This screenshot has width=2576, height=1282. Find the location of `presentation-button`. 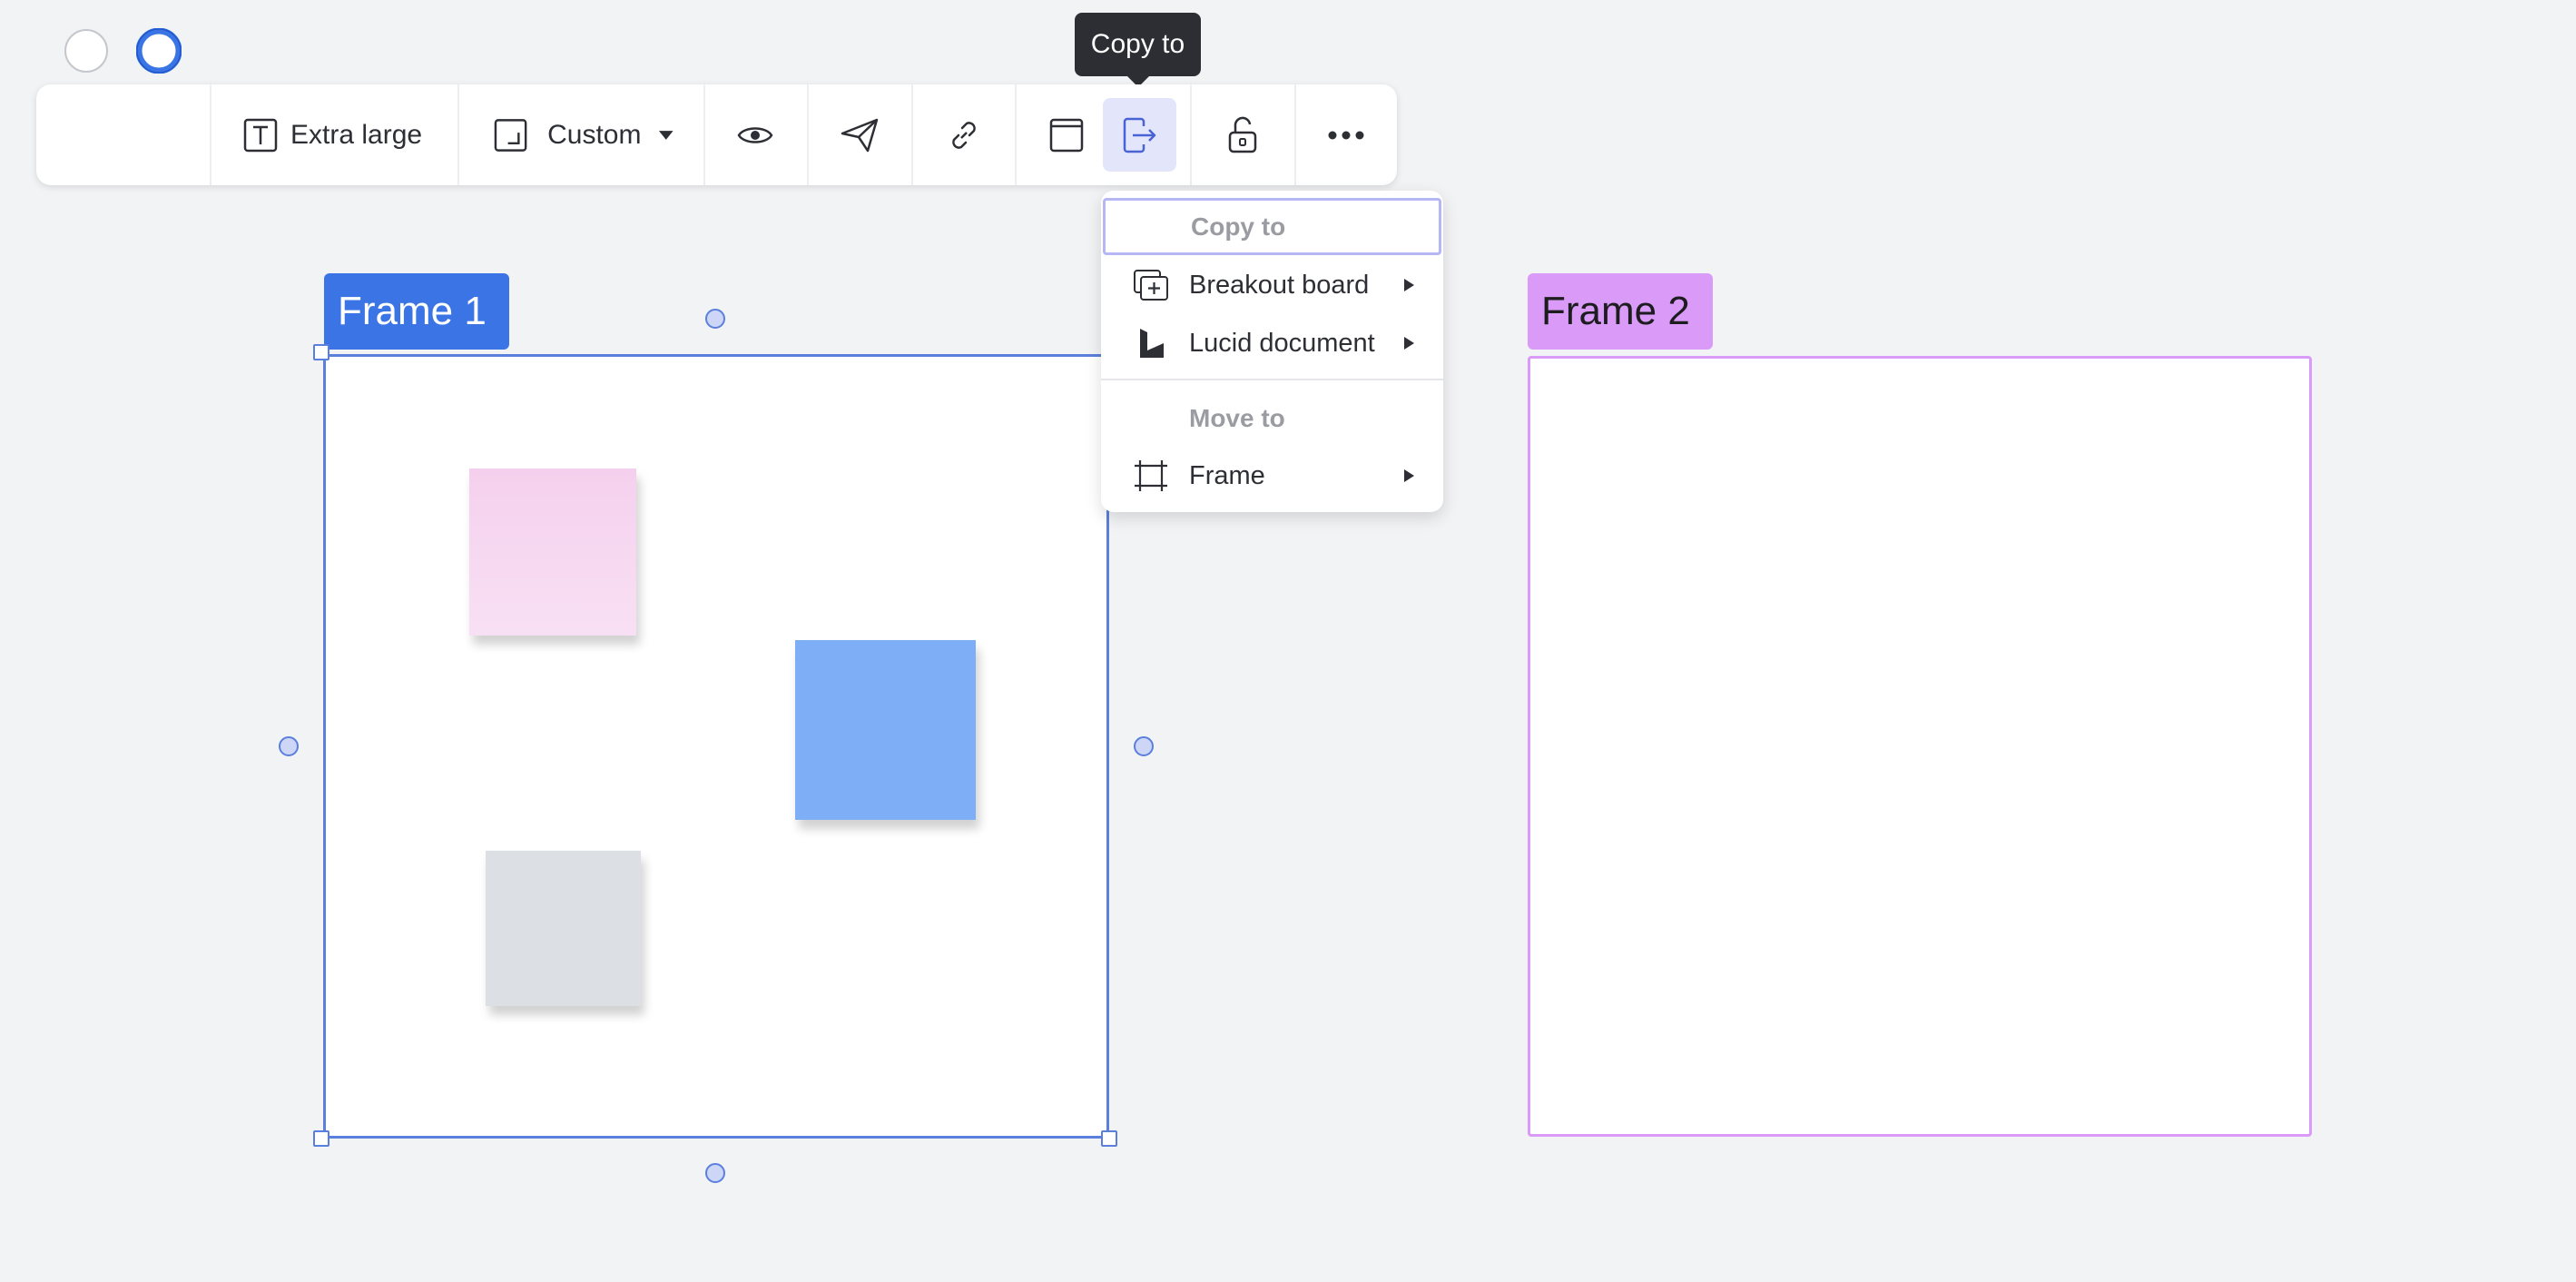

presentation-button is located at coordinates (1066, 134).